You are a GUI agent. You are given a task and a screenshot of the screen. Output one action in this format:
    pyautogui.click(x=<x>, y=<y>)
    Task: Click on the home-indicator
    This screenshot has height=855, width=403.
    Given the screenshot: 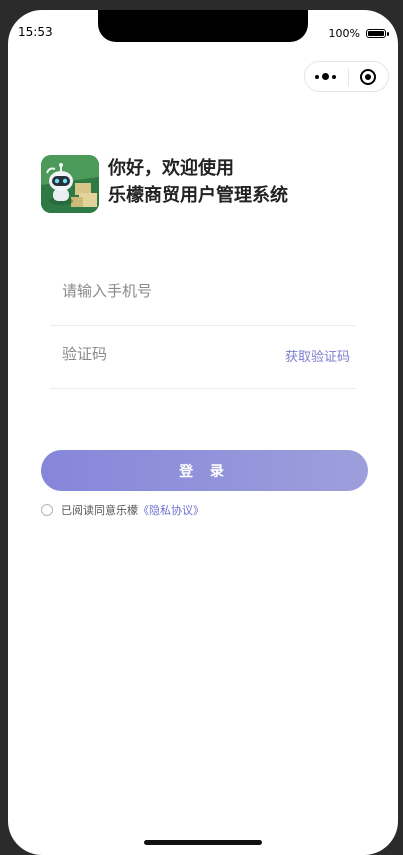 What is the action you would take?
    pyautogui.click(x=203, y=842)
    